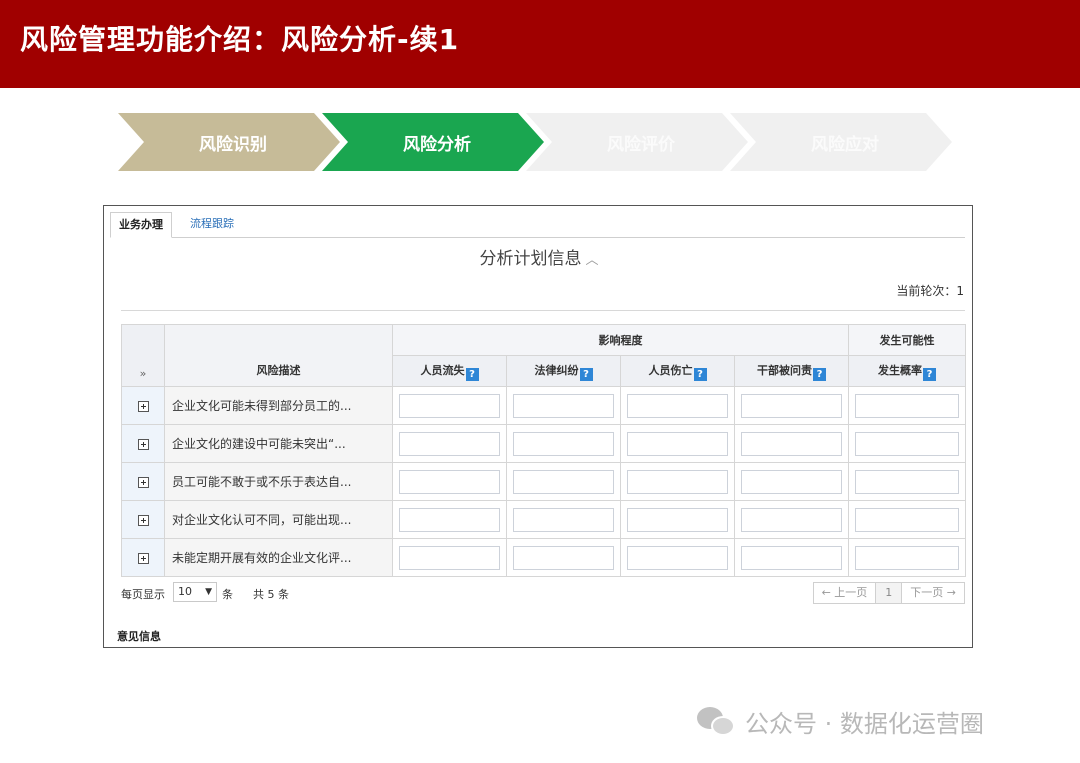 Image resolution: width=1080 pixels, height=763 pixels. I want to click on wechat-icon, so click(717, 721).